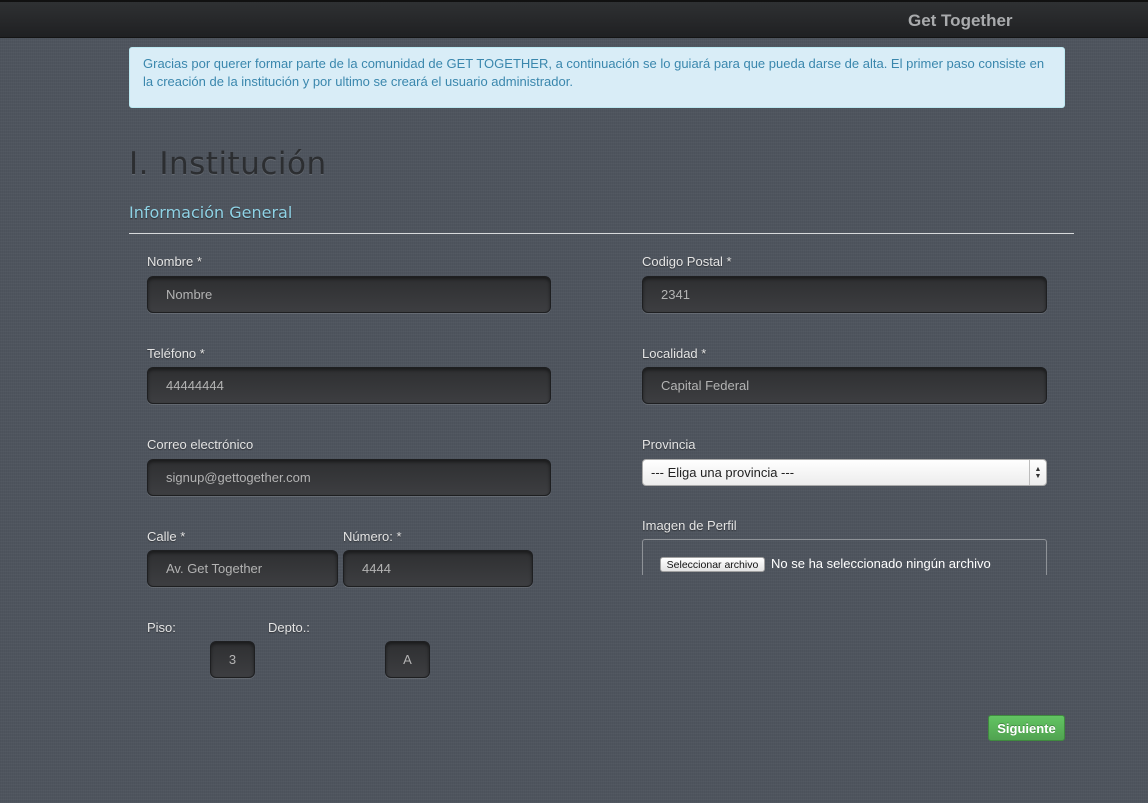 This screenshot has height=803, width=1148. I want to click on piso-input: 3, so click(232, 659).